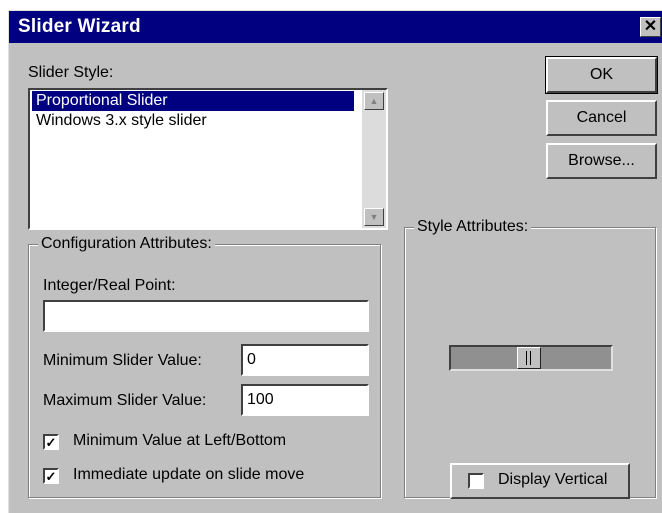  What do you see at coordinates (473, 227) in the screenshot?
I see `style-attributes-title: Style Attributes:` at bounding box center [473, 227].